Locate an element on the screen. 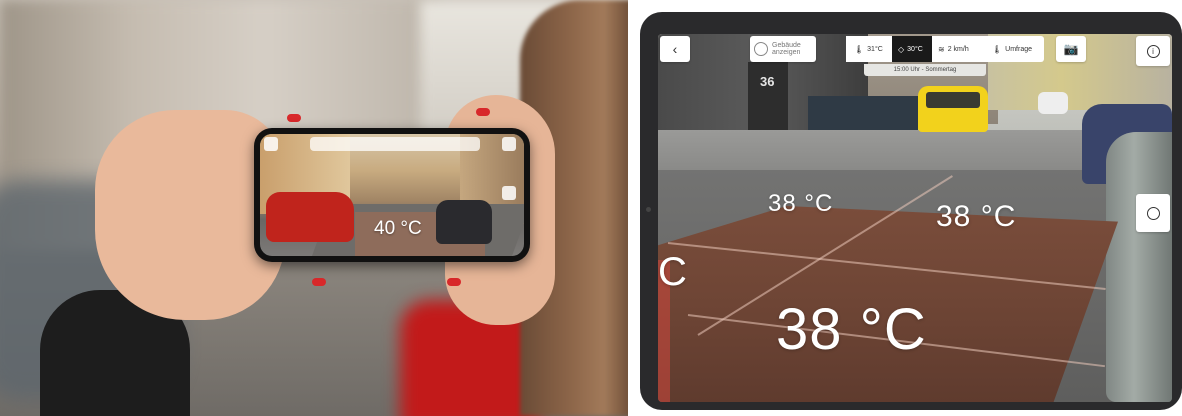 This screenshot has width=1182, height=416. wind-tab: ≋ 2 km/h is located at coordinates (957, 49).